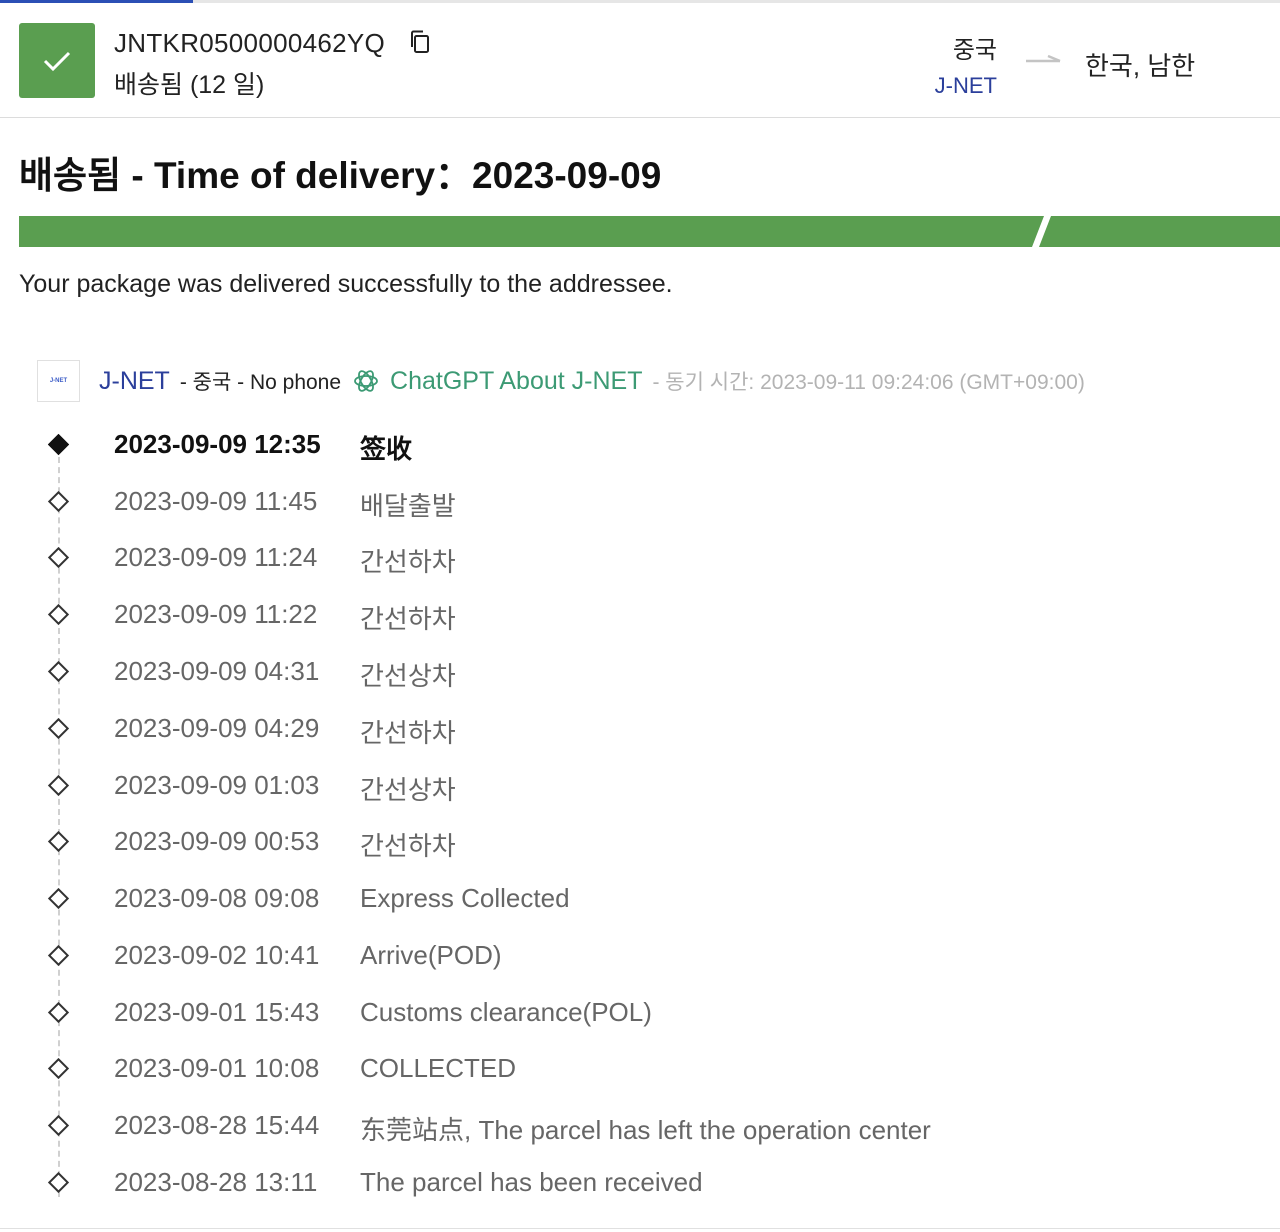 Image resolution: width=1280 pixels, height=1232 pixels. I want to click on arrow-right-icon, so click(1043, 58).